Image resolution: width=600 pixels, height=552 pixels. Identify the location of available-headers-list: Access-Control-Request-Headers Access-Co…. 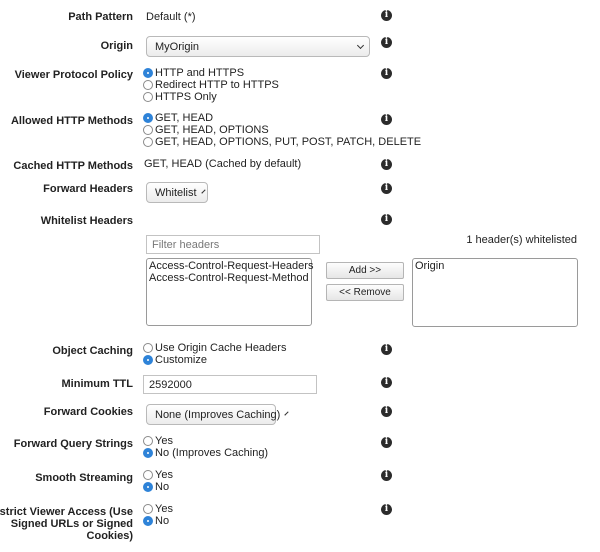
(229, 292).